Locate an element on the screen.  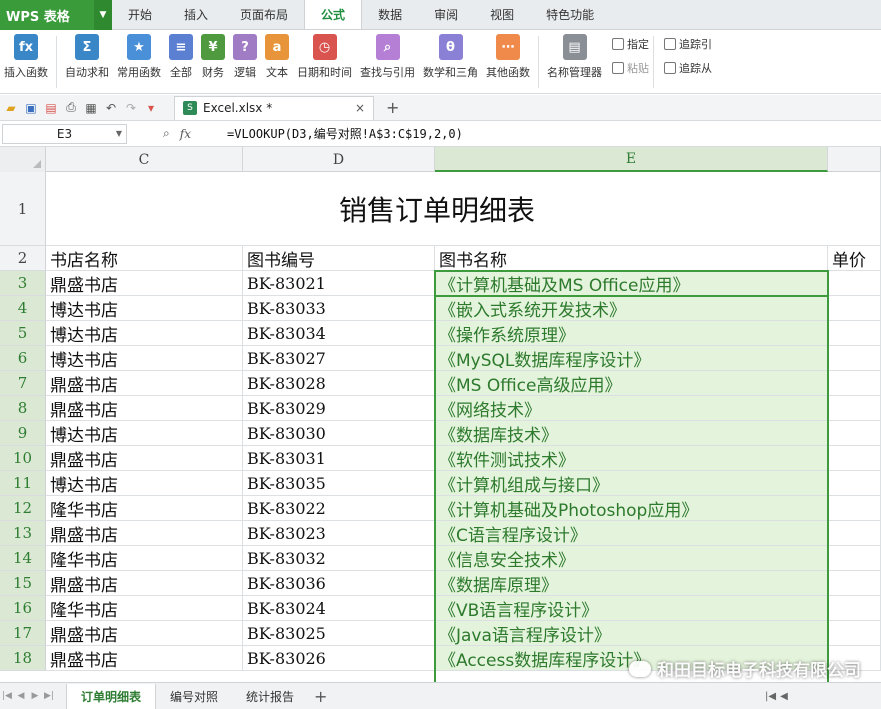
redo-icon: ↷ is located at coordinates (131, 108).